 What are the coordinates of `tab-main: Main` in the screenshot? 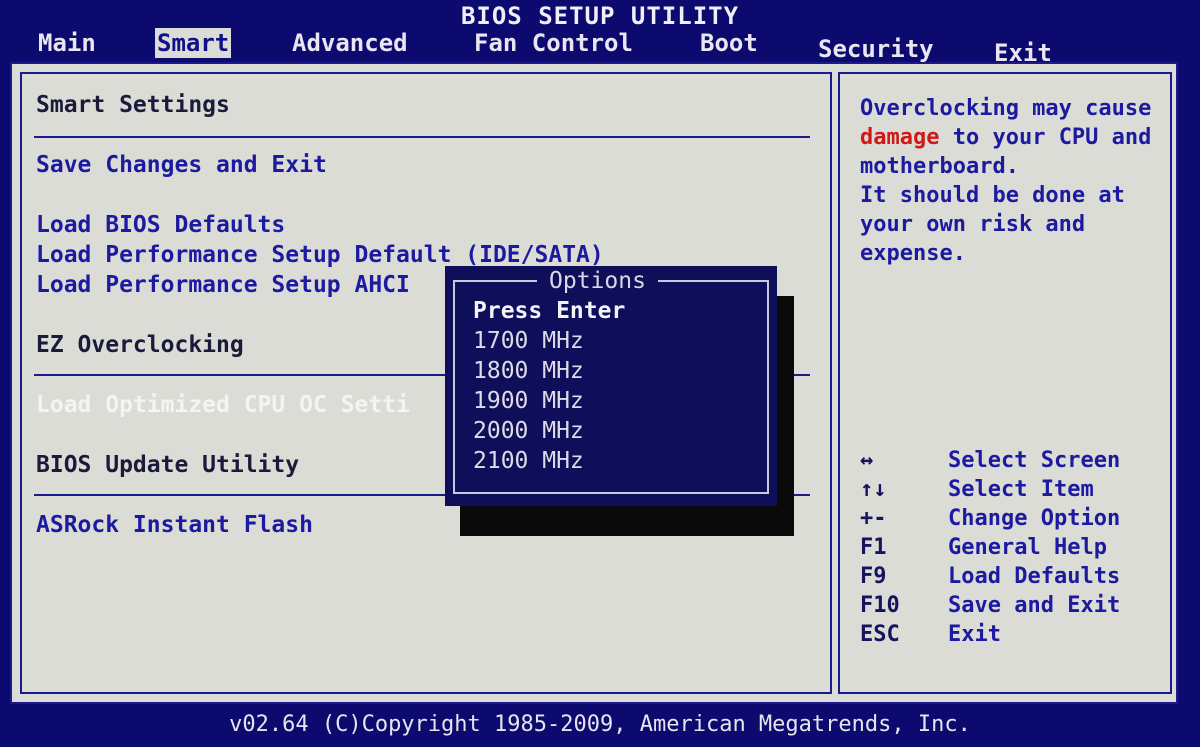 It's located at (67, 43).